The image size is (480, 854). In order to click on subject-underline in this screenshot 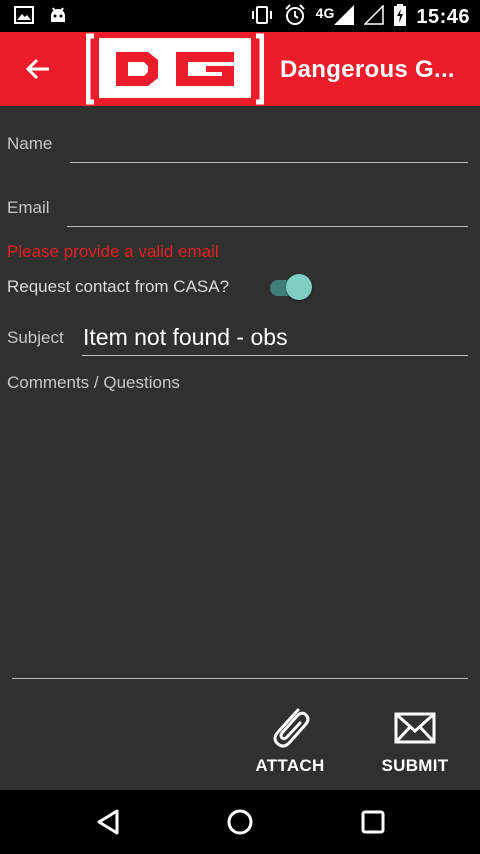, I will do `click(275, 355)`.